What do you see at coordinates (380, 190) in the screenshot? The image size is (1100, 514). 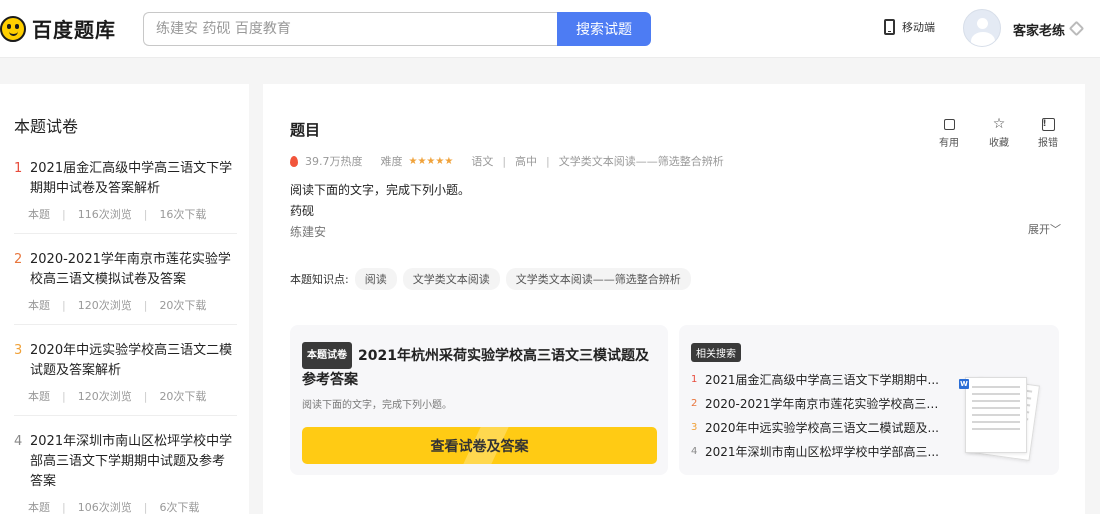 I see `question-instruction: 阅读下面的文字，完成下列小题。` at bounding box center [380, 190].